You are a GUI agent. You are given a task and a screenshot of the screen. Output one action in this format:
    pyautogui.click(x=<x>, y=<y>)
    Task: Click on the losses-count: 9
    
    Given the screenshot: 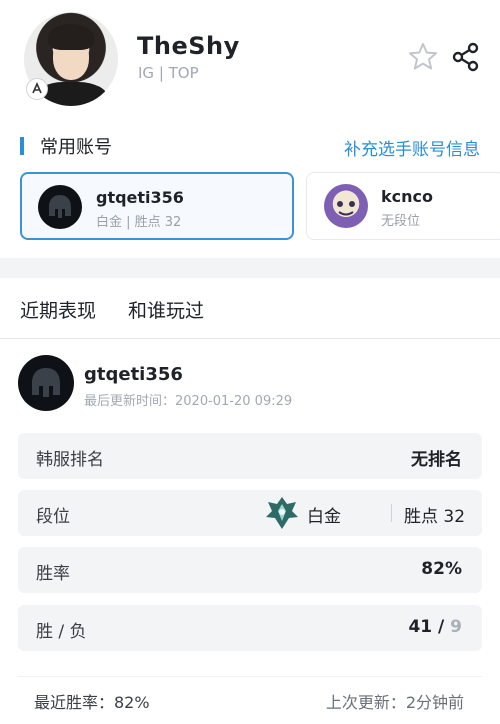 What is the action you would take?
    pyautogui.click(x=456, y=627)
    